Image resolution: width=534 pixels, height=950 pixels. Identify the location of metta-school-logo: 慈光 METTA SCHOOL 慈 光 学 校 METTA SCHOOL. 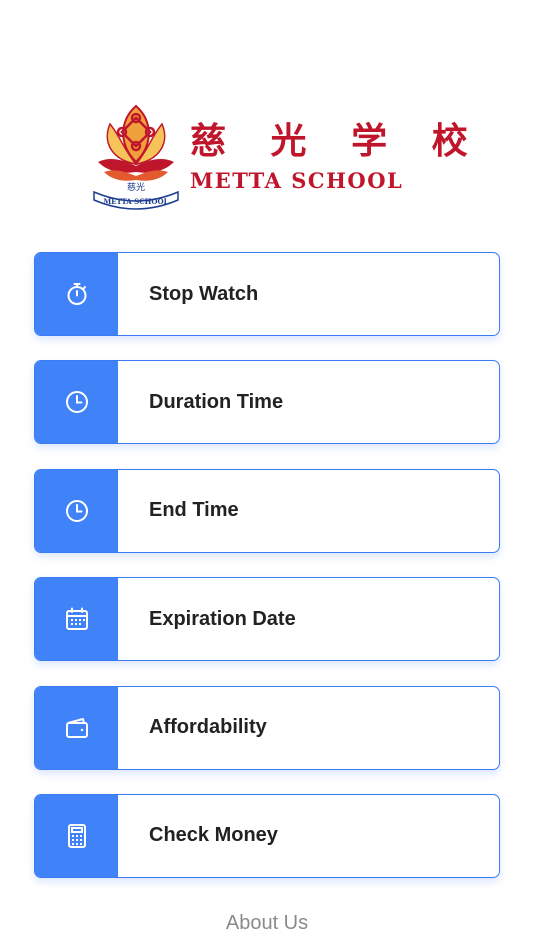
(279, 155).